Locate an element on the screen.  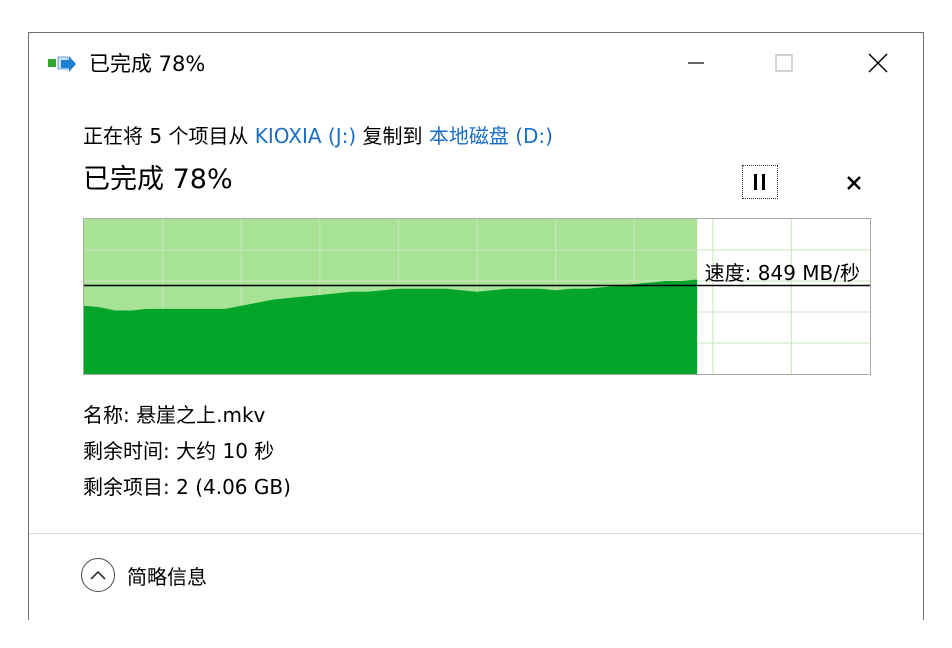
file-name-value: 悬崖之上.mkv is located at coordinates (201, 415).